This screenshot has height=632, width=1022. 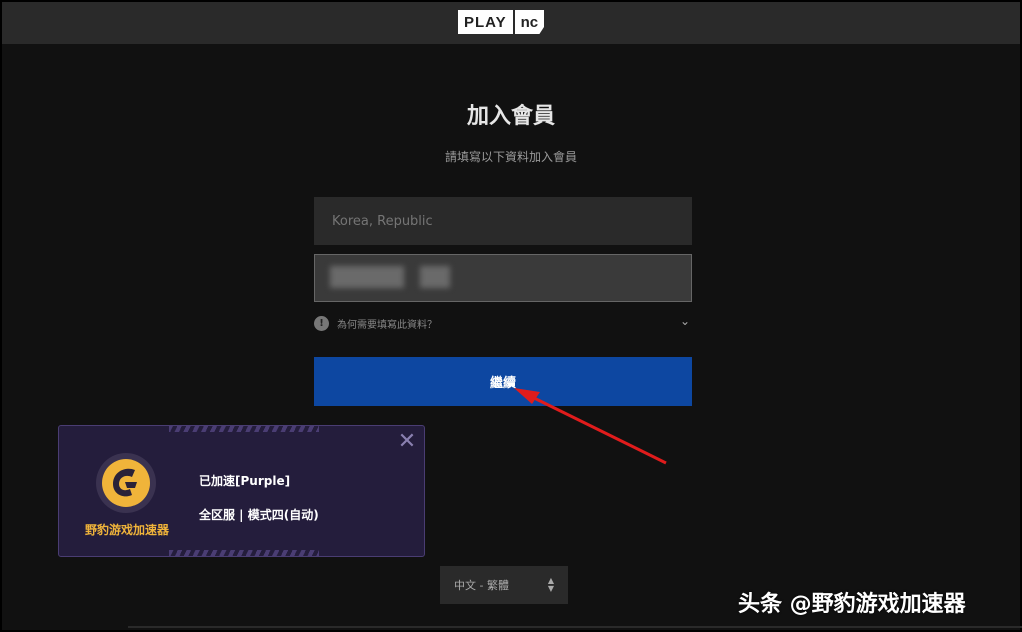 What do you see at coordinates (126, 530) in the screenshot?
I see `brand-name: 野豹游戏加速器` at bounding box center [126, 530].